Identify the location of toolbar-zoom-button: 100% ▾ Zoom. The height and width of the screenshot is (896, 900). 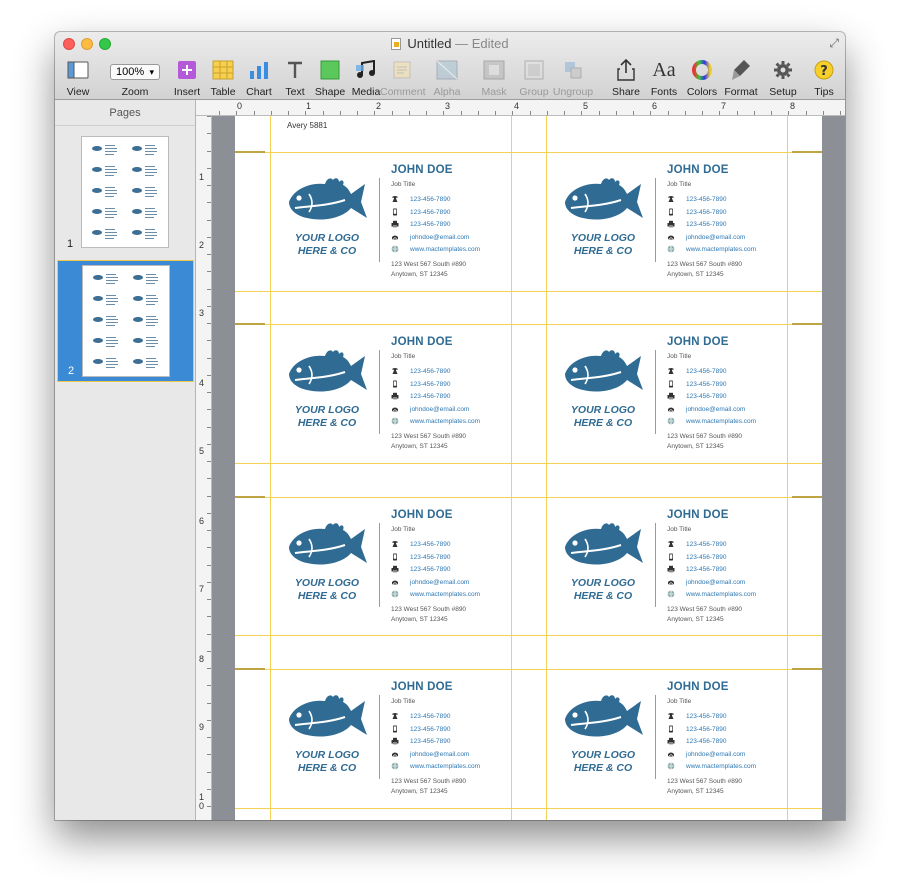
(135, 78).